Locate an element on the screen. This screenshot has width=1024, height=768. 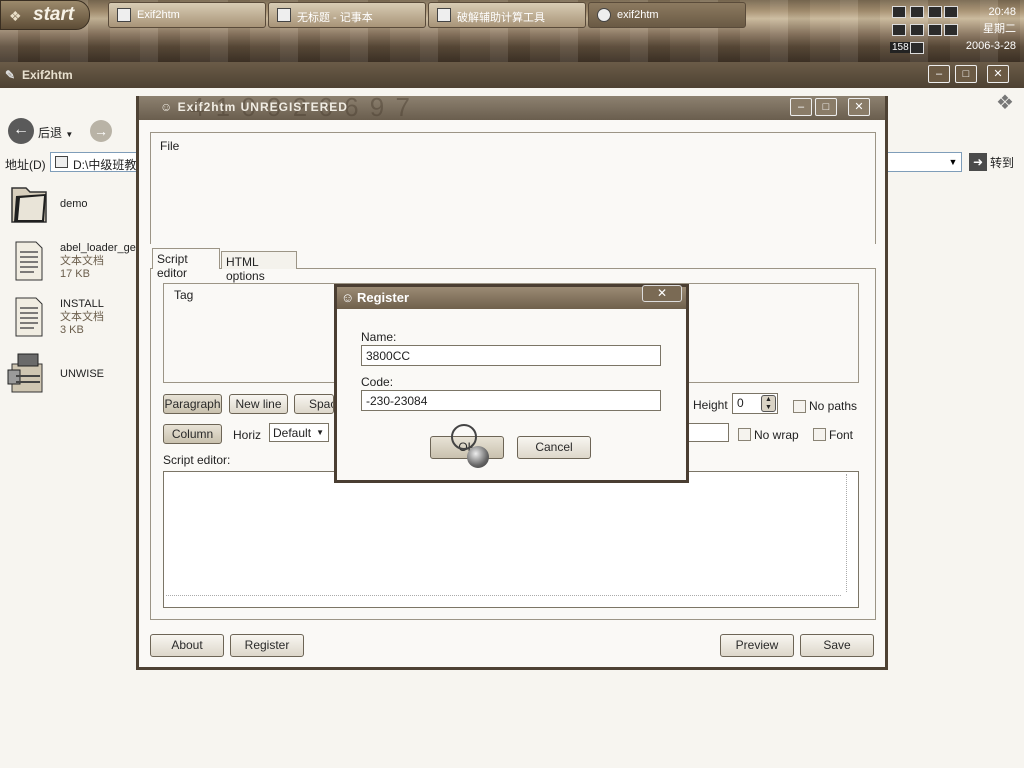
new-line-button: New line is located at coordinates (258, 404).